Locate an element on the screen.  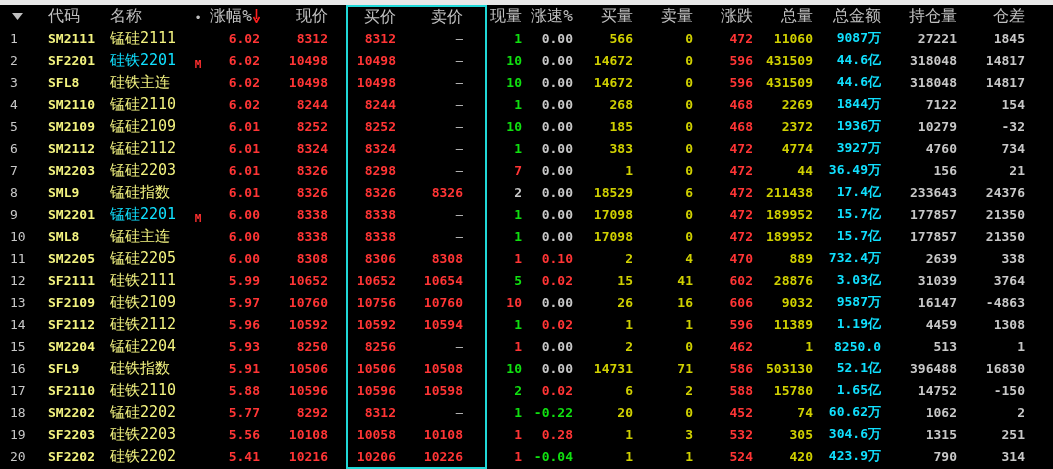
open-interest-cell: 31039 is located at coordinates (937, 280).